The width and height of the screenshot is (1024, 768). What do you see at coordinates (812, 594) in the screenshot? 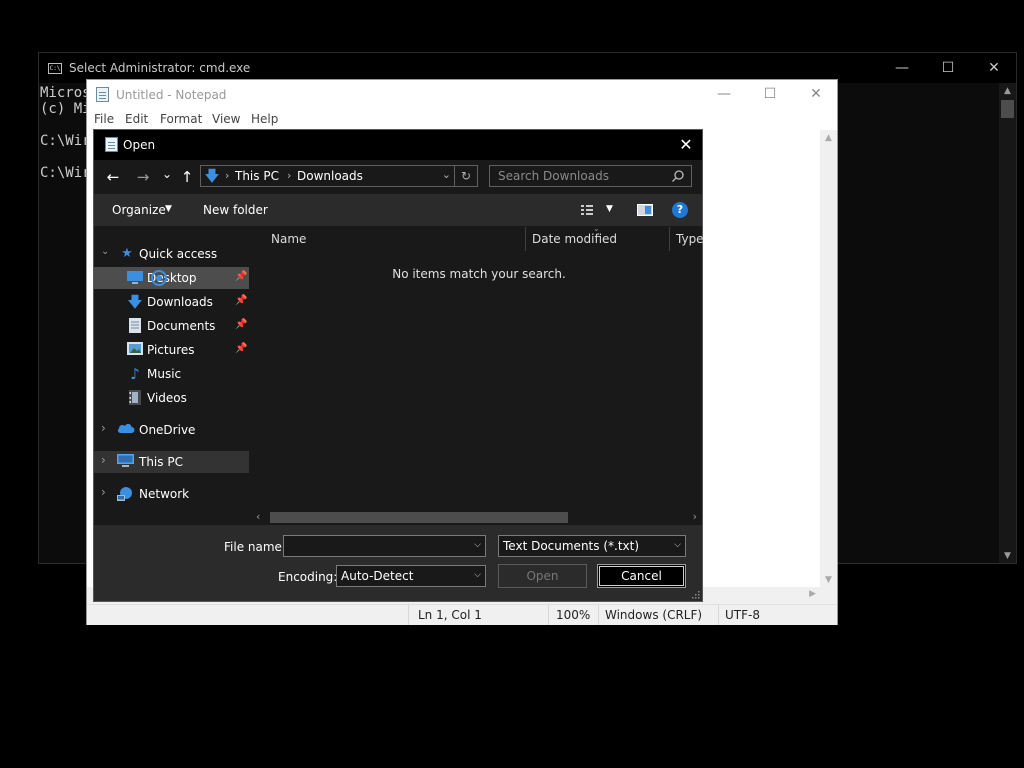
I see `scroll-right-icon: ▶` at bounding box center [812, 594].